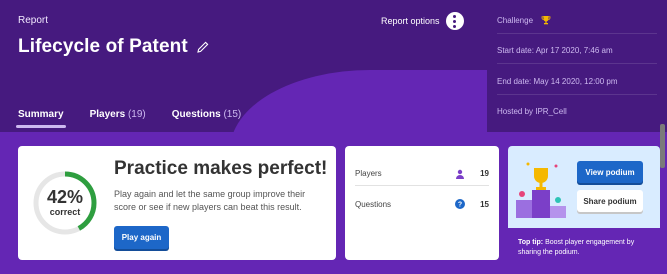 The height and width of the screenshot is (274, 667). I want to click on tab-summary: Summary, so click(41, 118).